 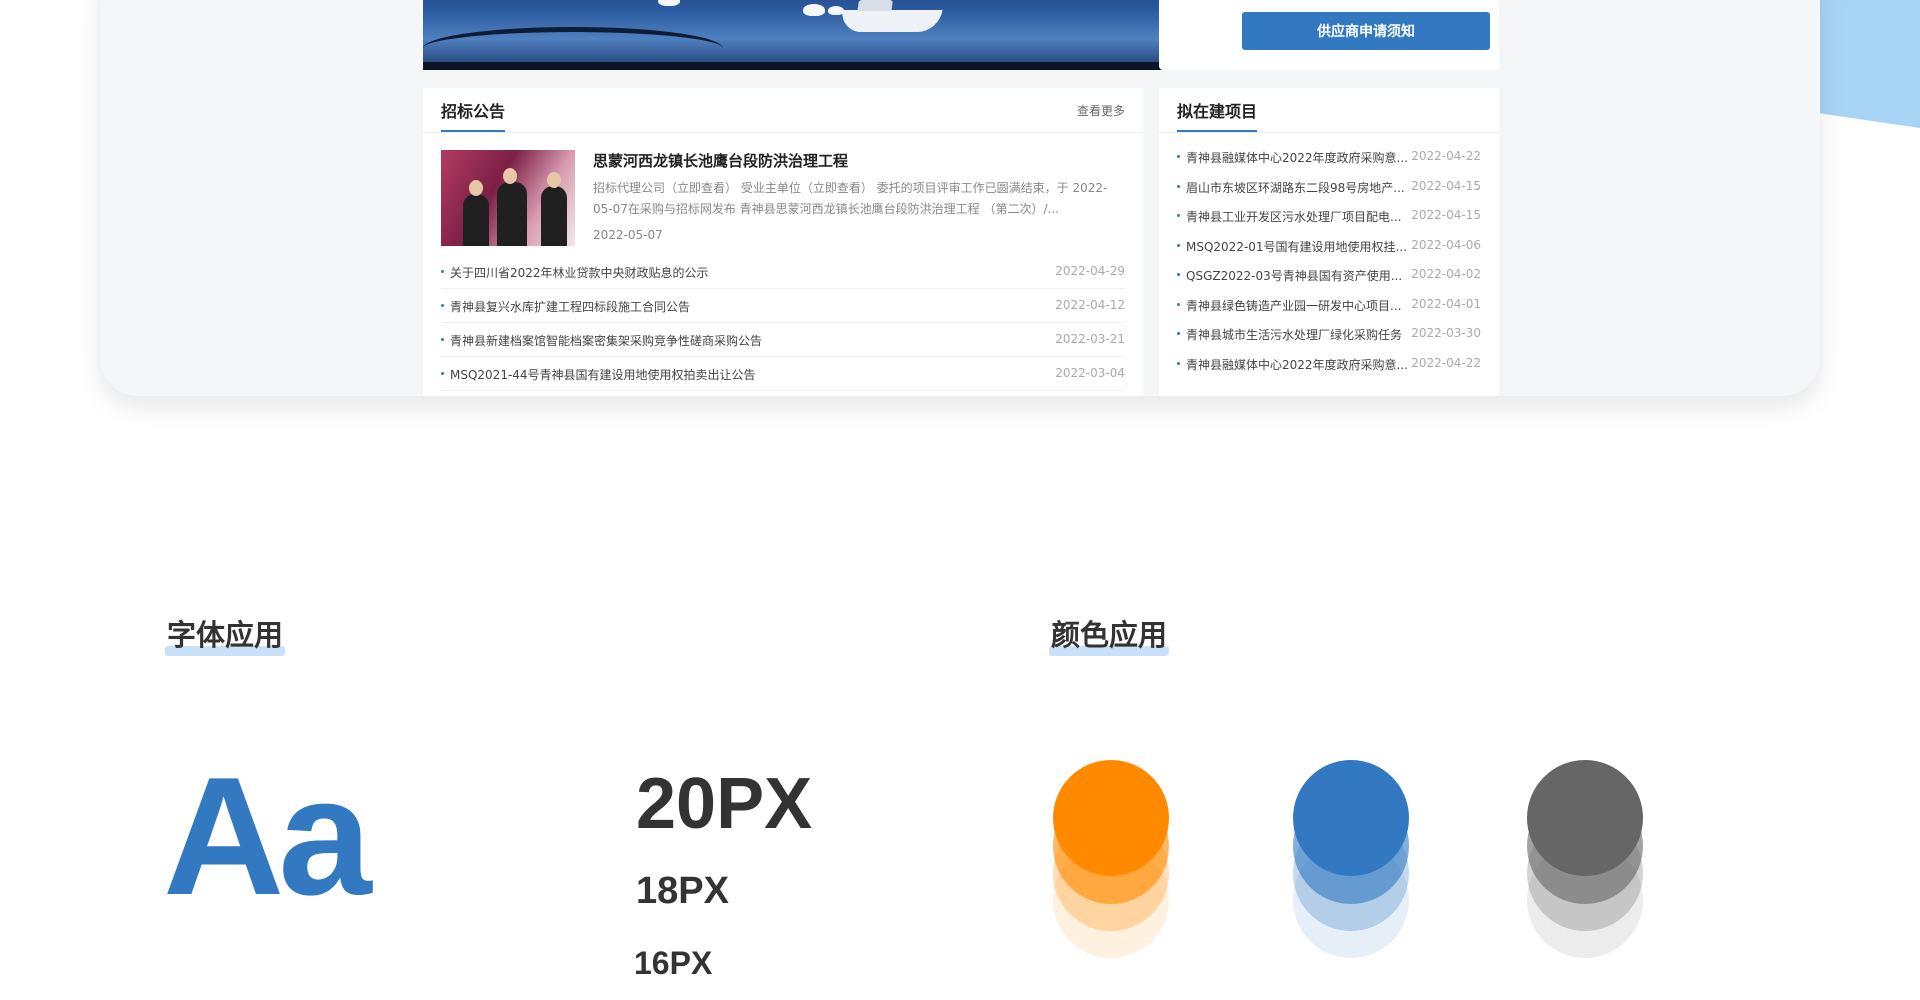 I want to click on boat-shape, so click(x=891, y=21).